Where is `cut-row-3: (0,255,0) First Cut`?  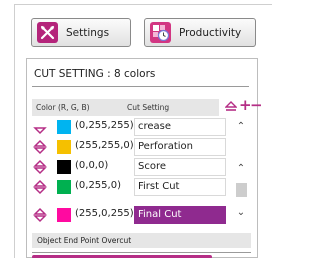 cut-row-3: (0,255,0) First Cut is located at coordinates (141, 187).